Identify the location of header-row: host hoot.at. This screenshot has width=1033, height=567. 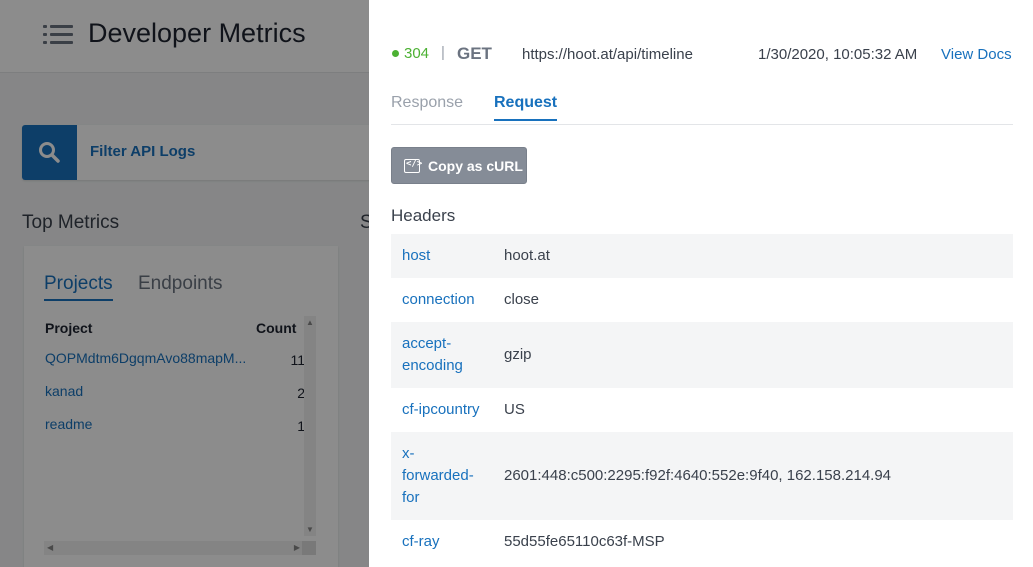
(702, 256).